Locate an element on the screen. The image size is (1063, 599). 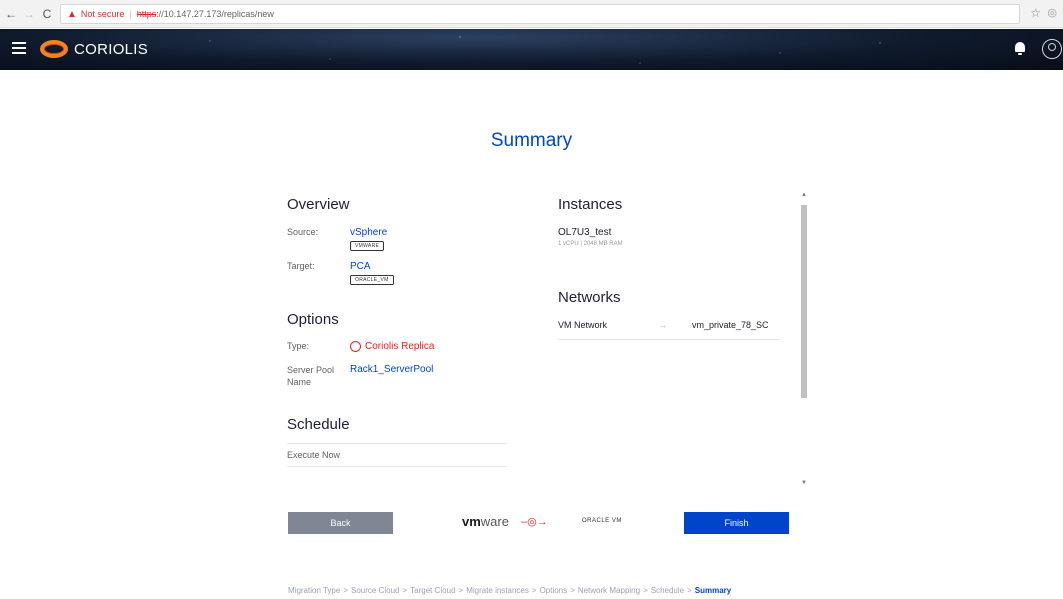
instance-details: 1 vCPU | 2048 MB RAM is located at coordinates (590, 244).